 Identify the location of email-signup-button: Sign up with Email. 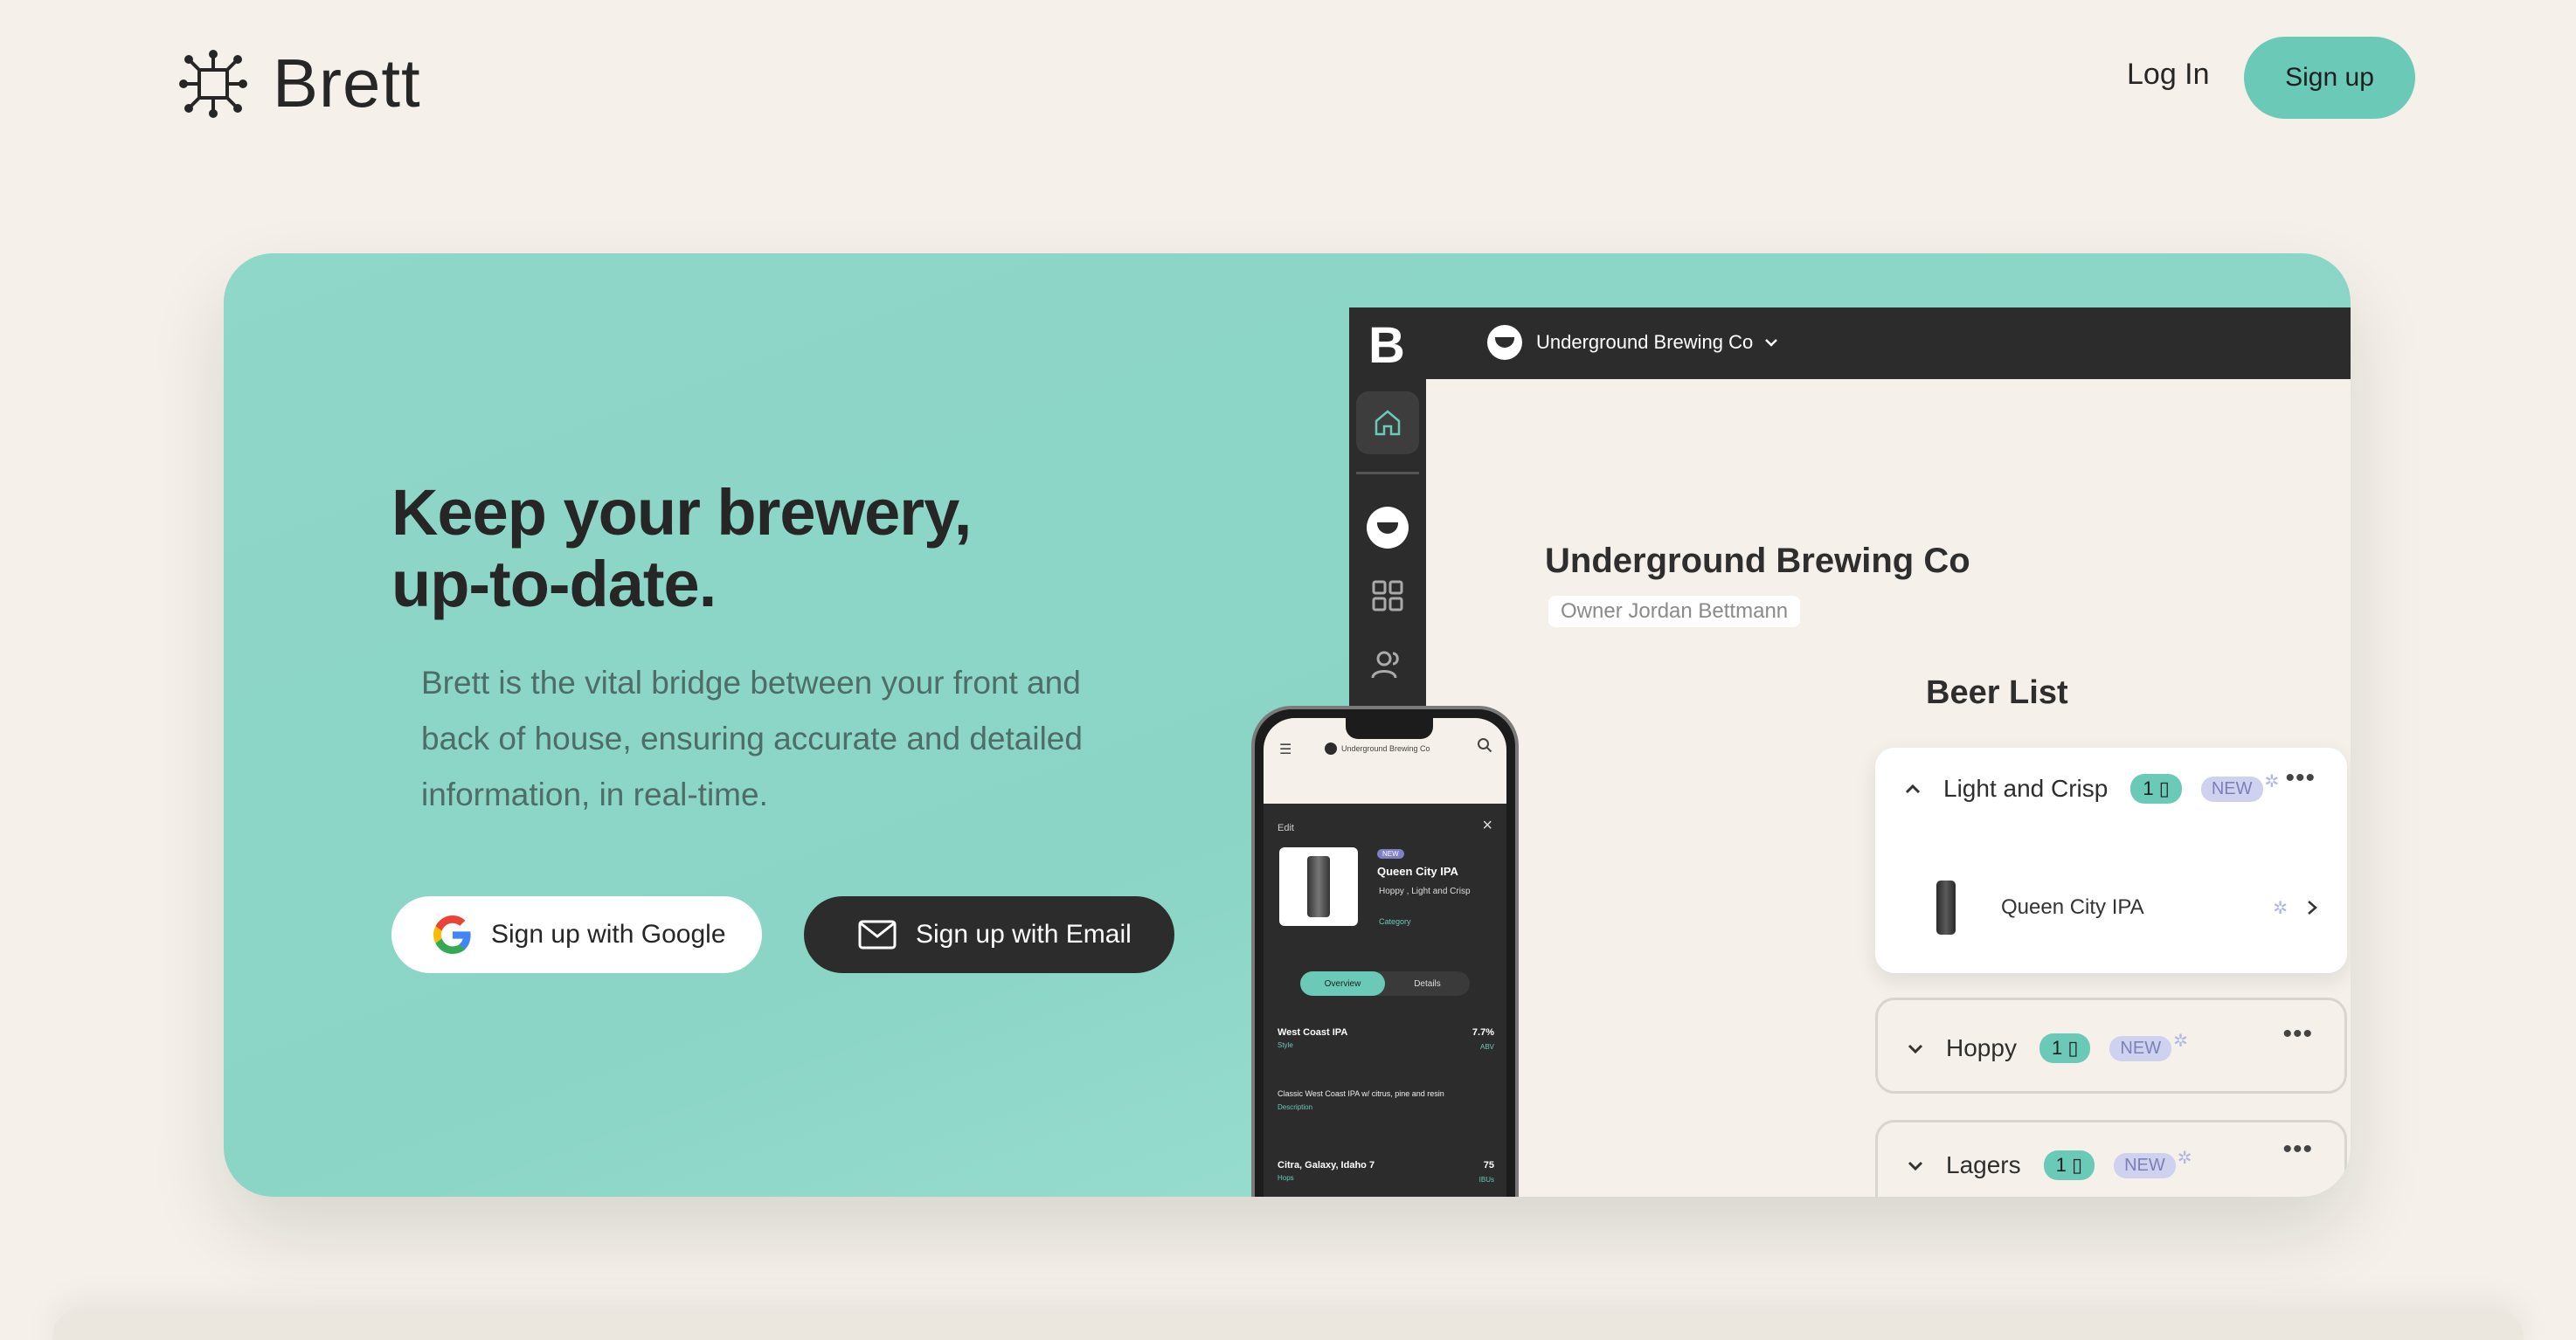
(989, 934).